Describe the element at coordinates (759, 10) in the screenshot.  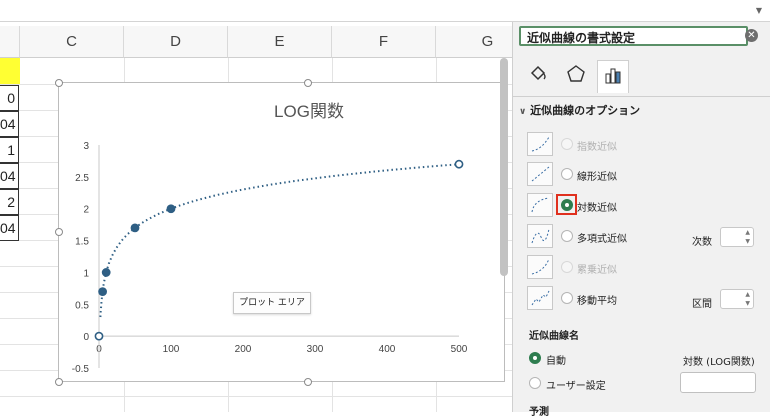
I see `chevron-down-icon: ▼` at that location.